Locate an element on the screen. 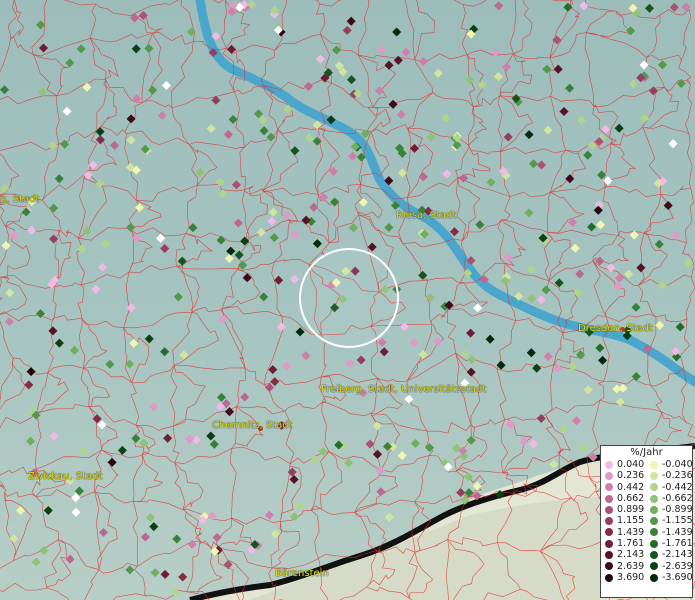 Image resolution: width=695 pixels, height=600 pixels. legend-entry-negative: -2.143 is located at coordinates (669, 555).